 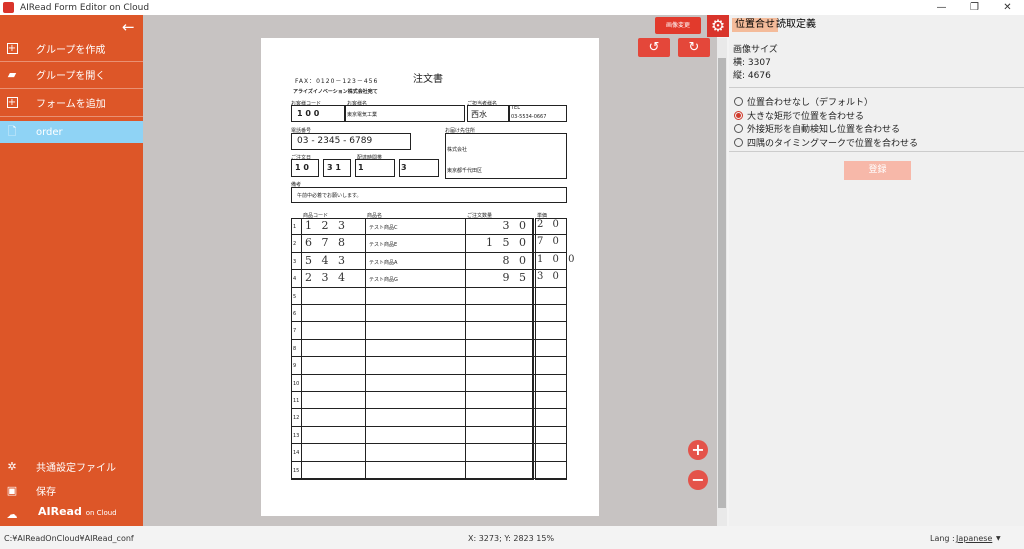 I want to click on cloud-icon: ☁, so click(x=12, y=514).